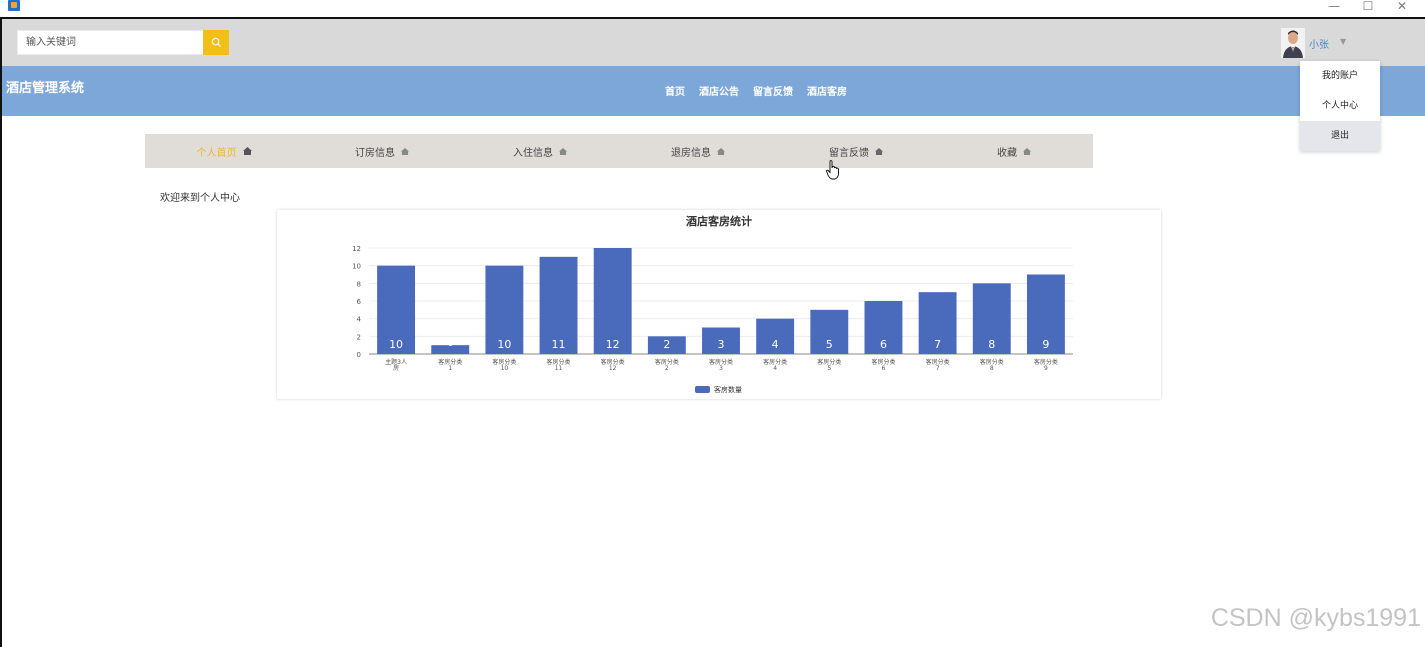  What do you see at coordinates (450, 344) in the screenshot?
I see `bar-data-label: 1` at bounding box center [450, 344].